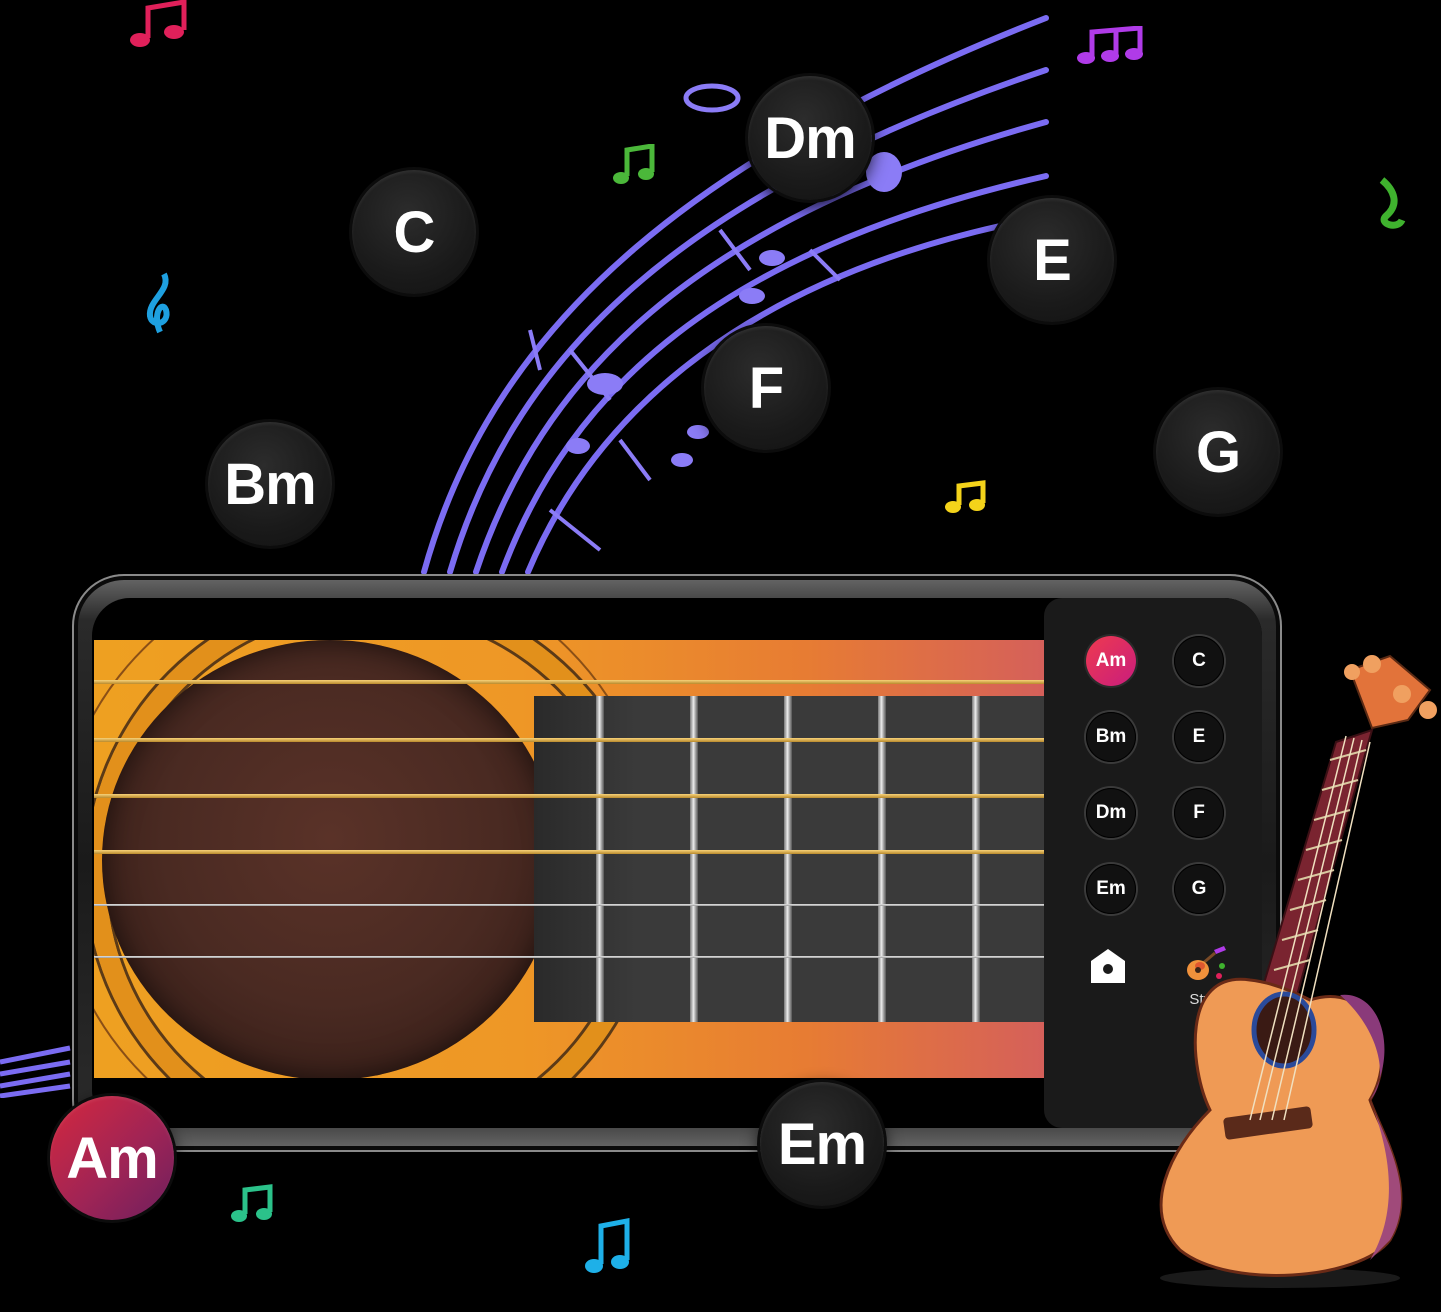 The height and width of the screenshot is (1312, 1441). Describe the element at coordinates (1111, 661) in the screenshot. I see `chord-button-am: Am` at that location.